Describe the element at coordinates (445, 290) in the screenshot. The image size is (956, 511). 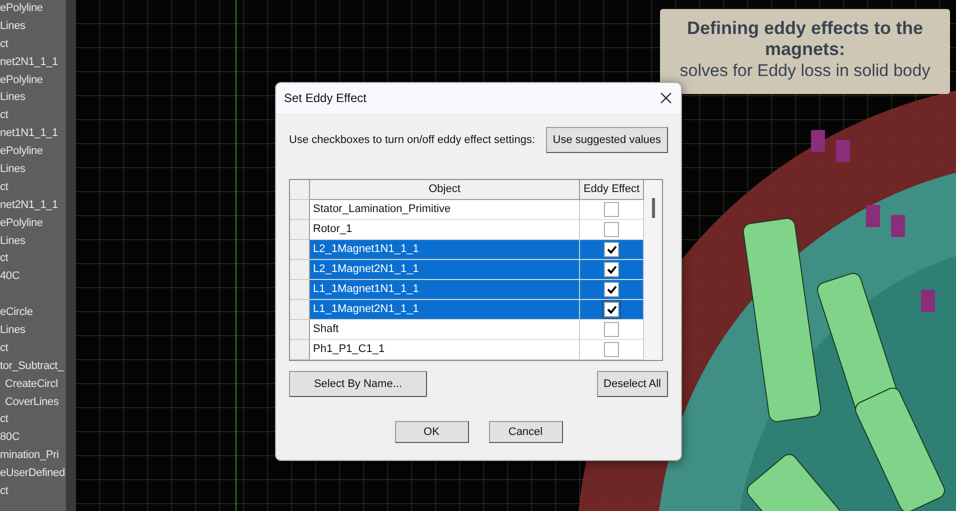
I see `object-cell: L1_1Magnet1N1_1_1` at that location.